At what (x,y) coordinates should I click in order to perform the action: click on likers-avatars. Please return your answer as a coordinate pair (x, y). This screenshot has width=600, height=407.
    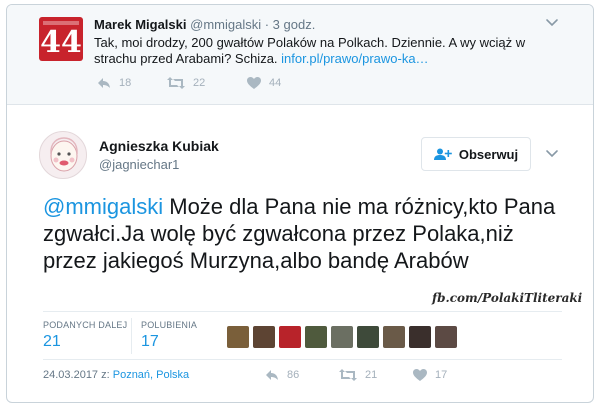
    Looking at the image, I should click on (342, 337).